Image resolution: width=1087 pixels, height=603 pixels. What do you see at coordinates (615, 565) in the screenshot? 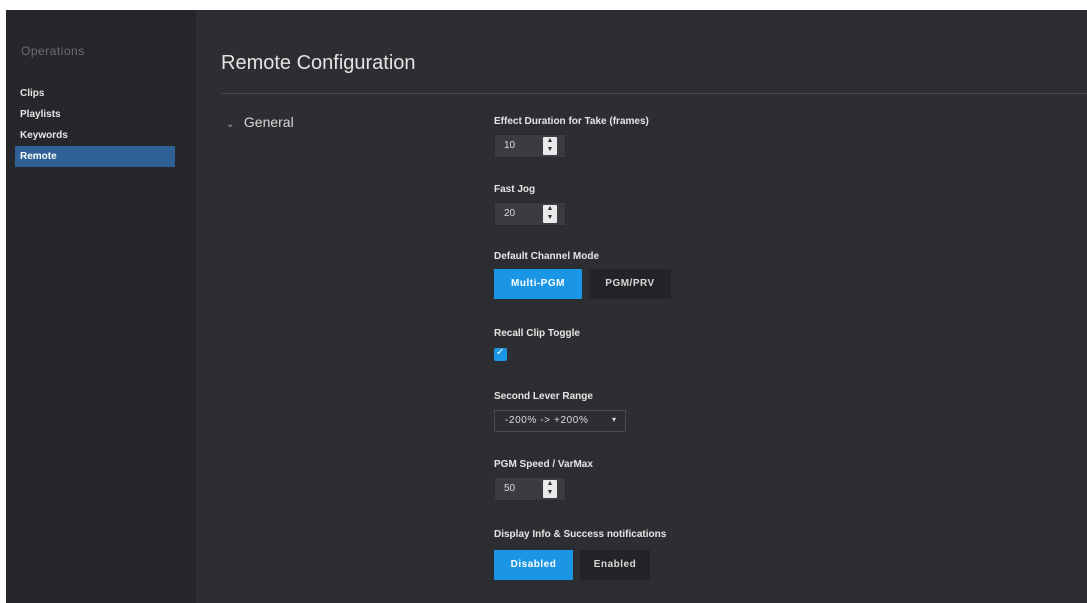
I see `notifications-enabled-button: Enabled` at bounding box center [615, 565].